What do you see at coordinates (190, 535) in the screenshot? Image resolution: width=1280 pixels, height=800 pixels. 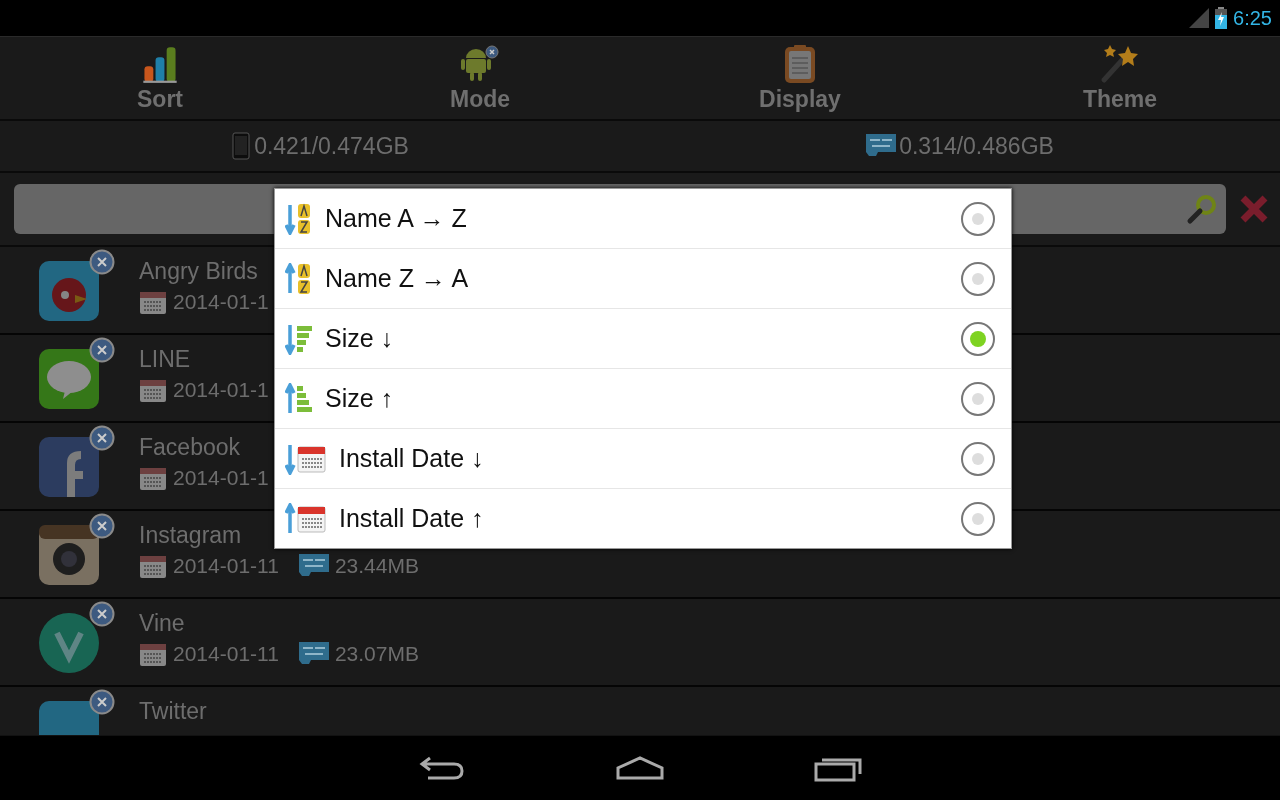 I see `app-name: Instagram` at bounding box center [190, 535].